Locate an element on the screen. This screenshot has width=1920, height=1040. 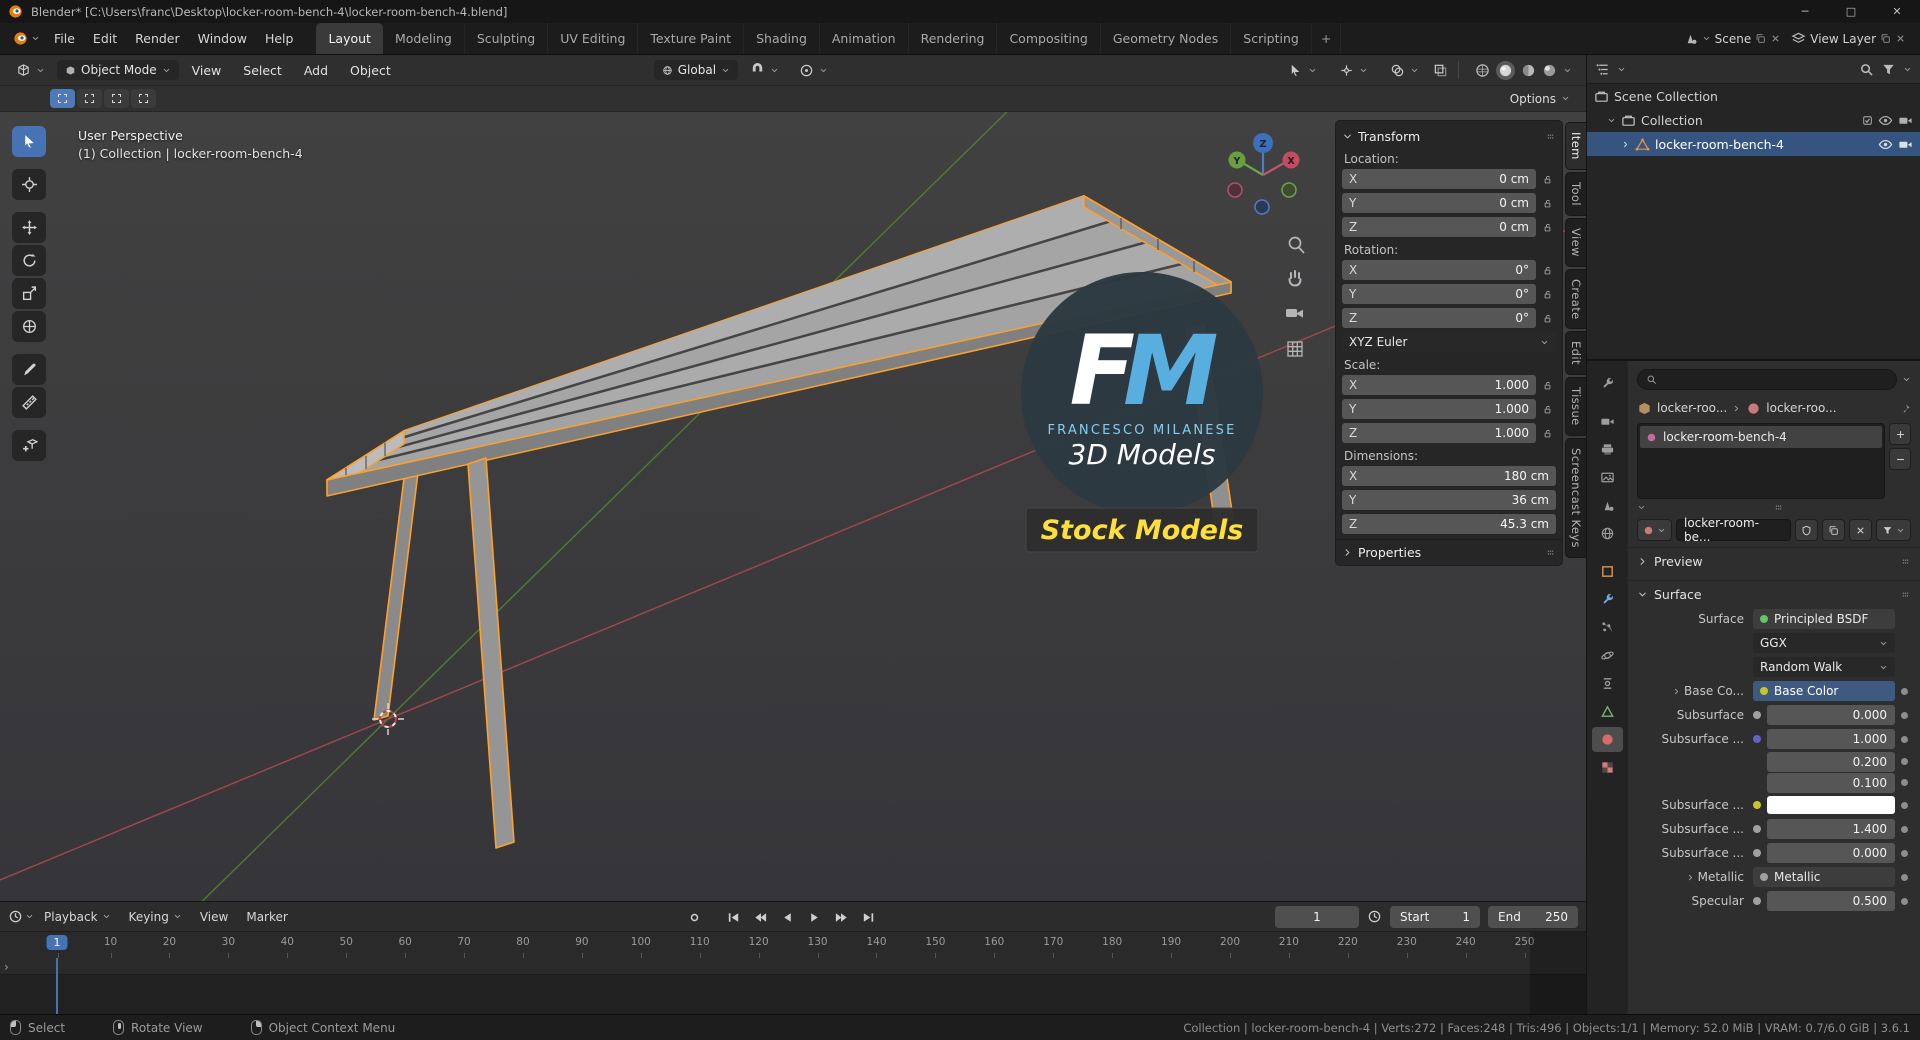
new-scene-icon is located at coordinates (1760, 38).